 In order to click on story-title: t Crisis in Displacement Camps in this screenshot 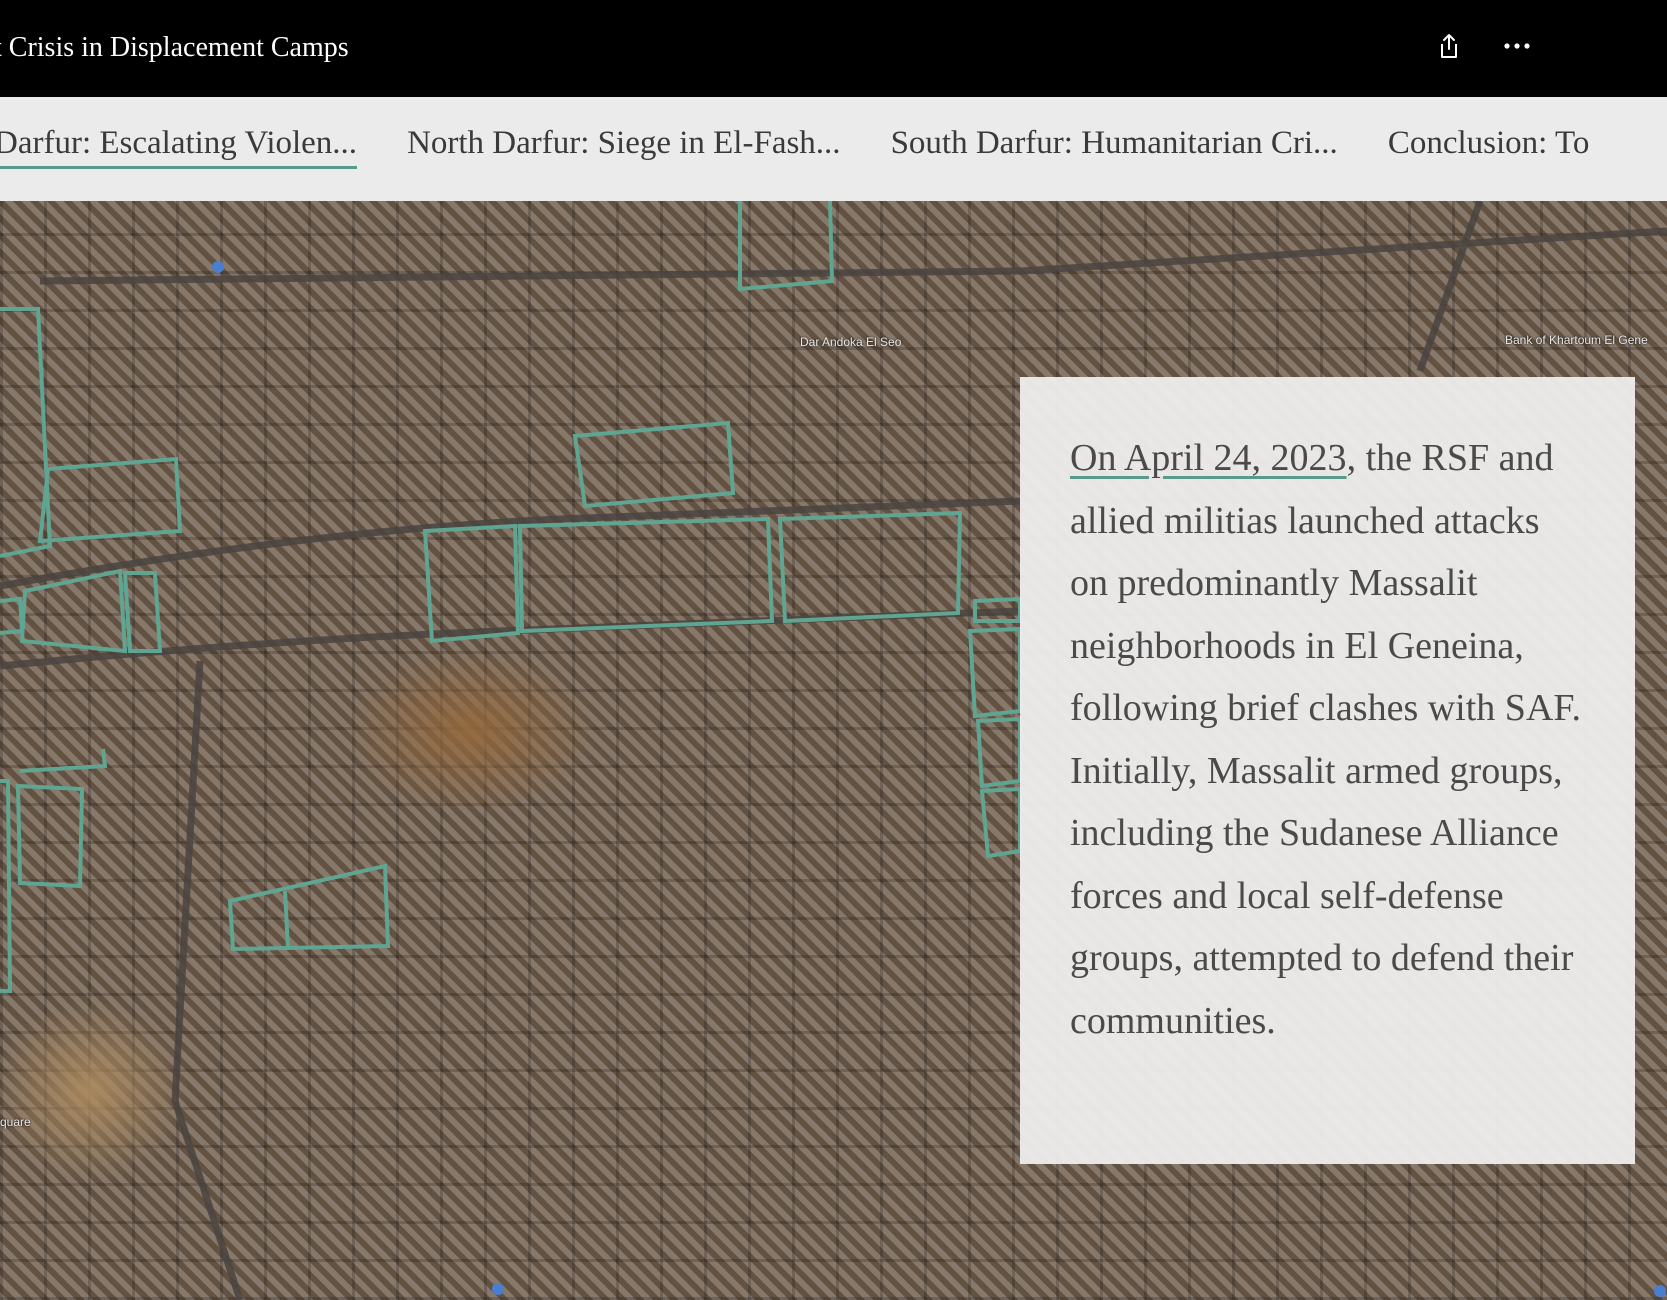, I will do `click(174, 47)`.